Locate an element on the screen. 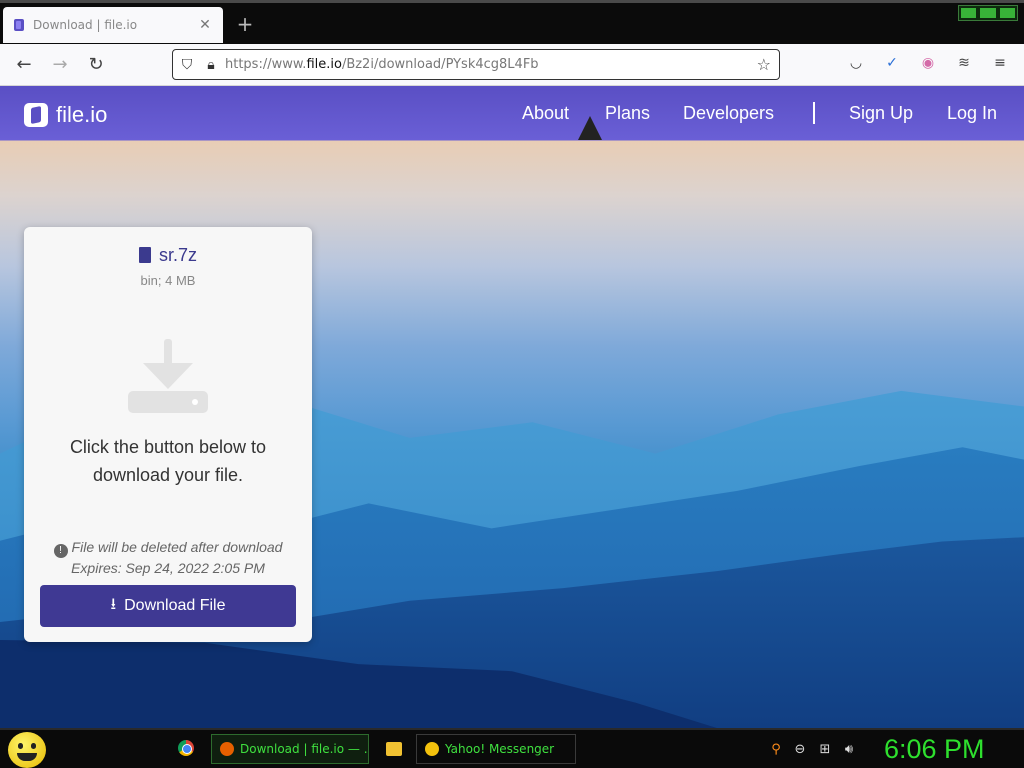 The height and width of the screenshot is (768, 1024). folder-icon is located at coordinates (394, 749).